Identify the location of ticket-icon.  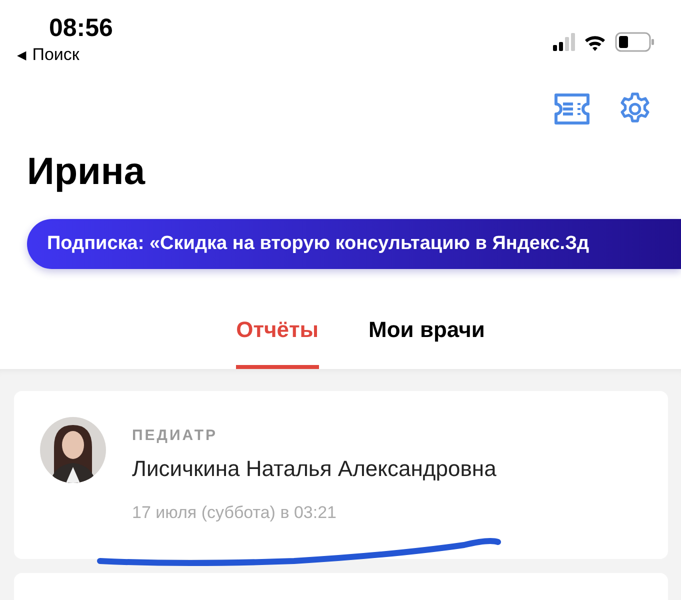
(572, 109).